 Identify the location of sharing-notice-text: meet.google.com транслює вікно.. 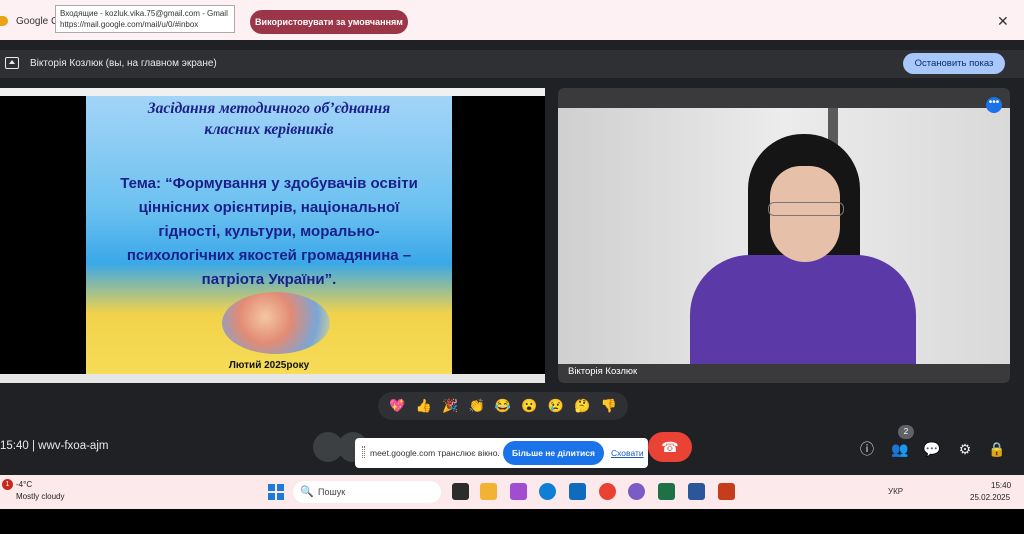
(435, 453).